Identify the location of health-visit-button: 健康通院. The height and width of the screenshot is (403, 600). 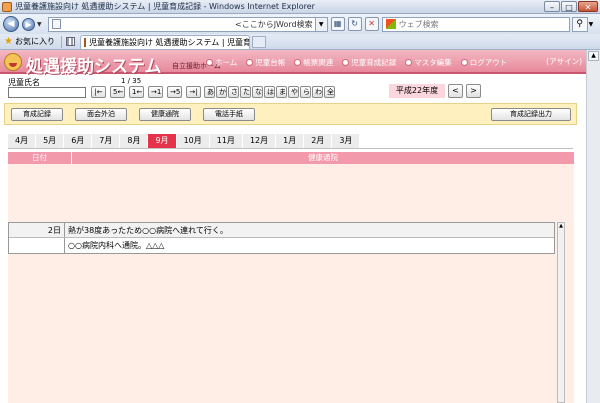
(165, 114).